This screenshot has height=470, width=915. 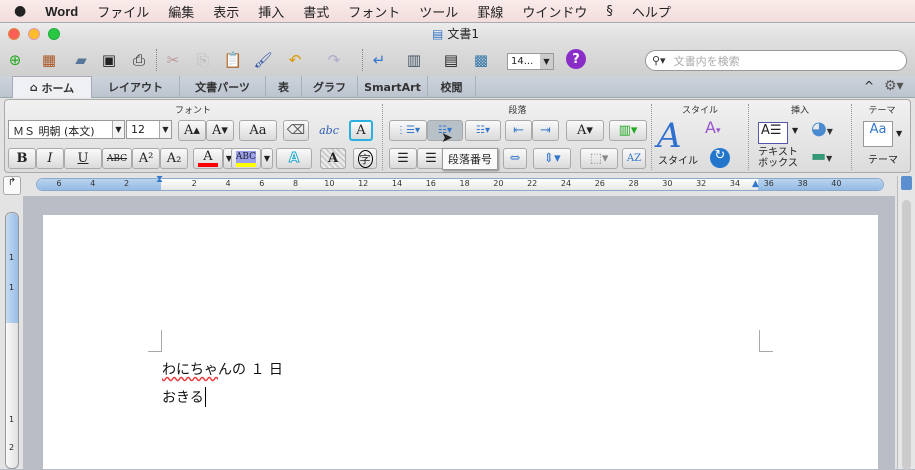 What do you see at coordinates (284, 87) in the screenshot?
I see `tab-table: 表` at bounding box center [284, 87].